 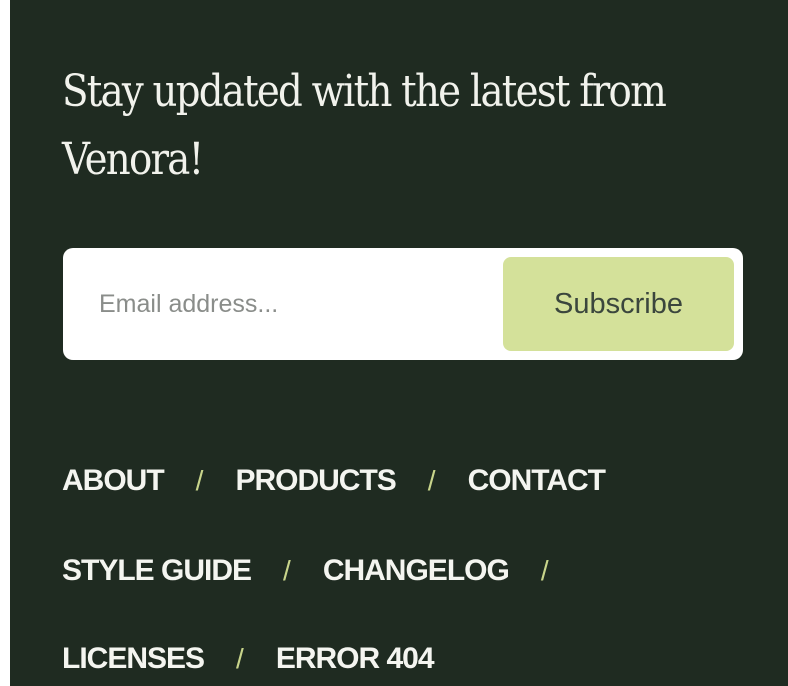 I want to click on nav-link-about: ABOUT, so click(x=113, y=481).